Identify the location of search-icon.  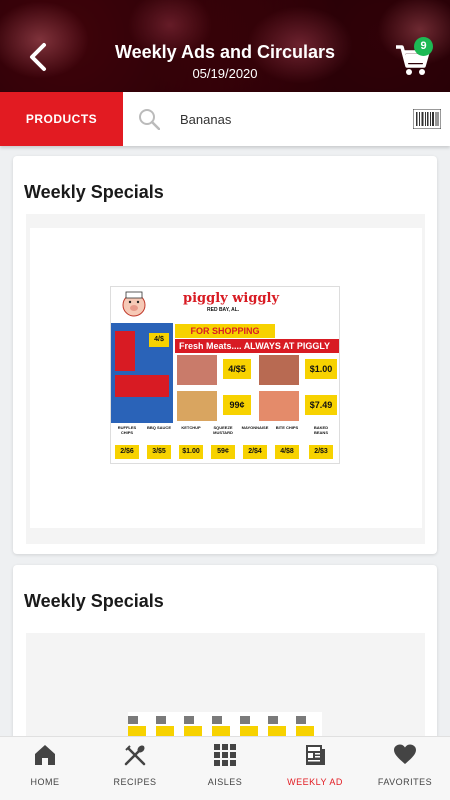
(149, 119).